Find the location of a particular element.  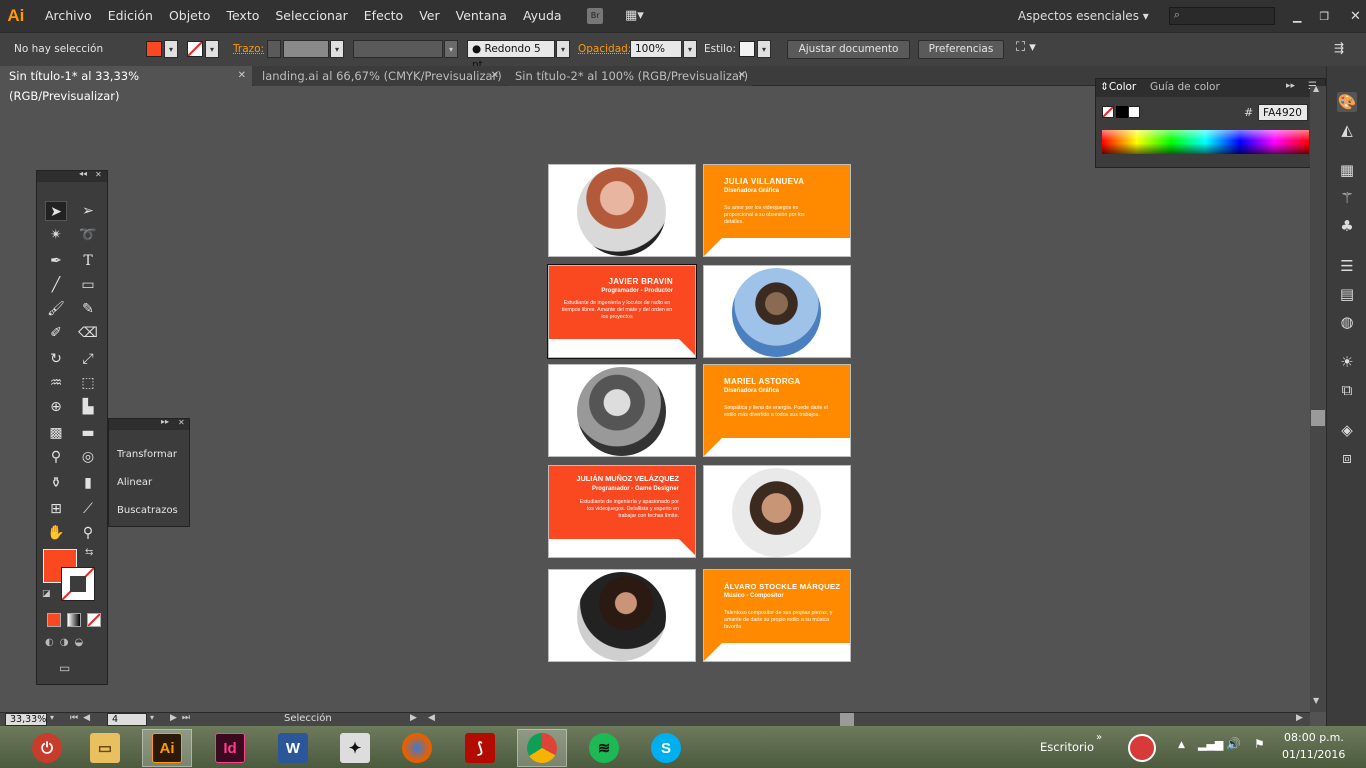

adjust-document-button: Ajustar documento is located at coordinates (848, 49).